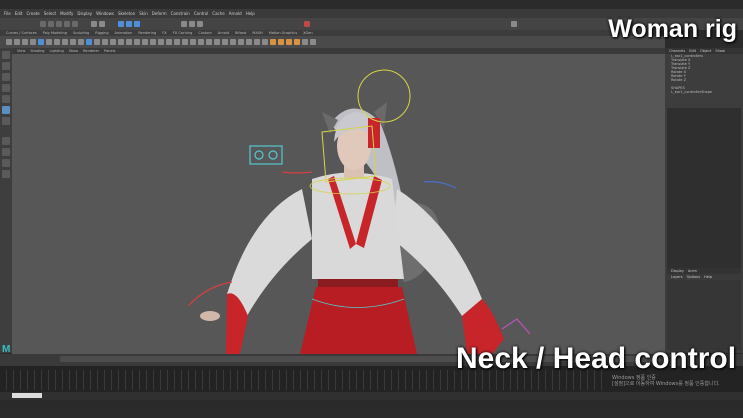 This screenshot has height=418, width=743. I want to click on viewport-menu-show: Show, so click(73, 51).